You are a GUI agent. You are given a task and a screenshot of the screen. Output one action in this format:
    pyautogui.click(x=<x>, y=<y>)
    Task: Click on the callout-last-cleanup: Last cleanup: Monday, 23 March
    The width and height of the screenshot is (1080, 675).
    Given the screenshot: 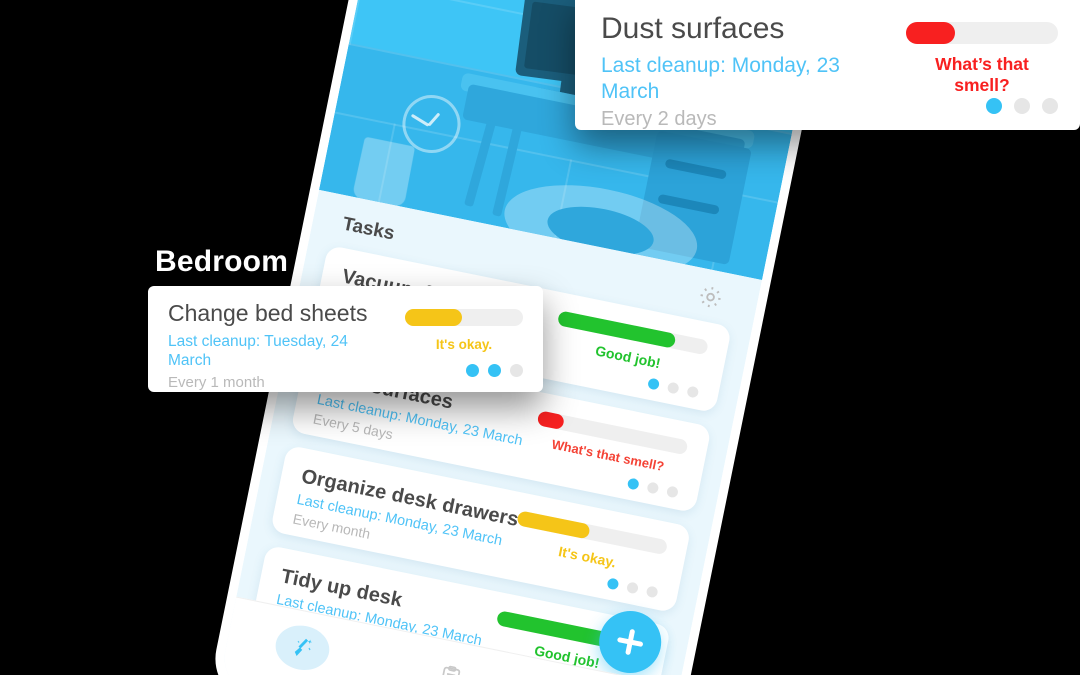 What is the action you would take?
    pyautogui.click(x=720, y=78)
    